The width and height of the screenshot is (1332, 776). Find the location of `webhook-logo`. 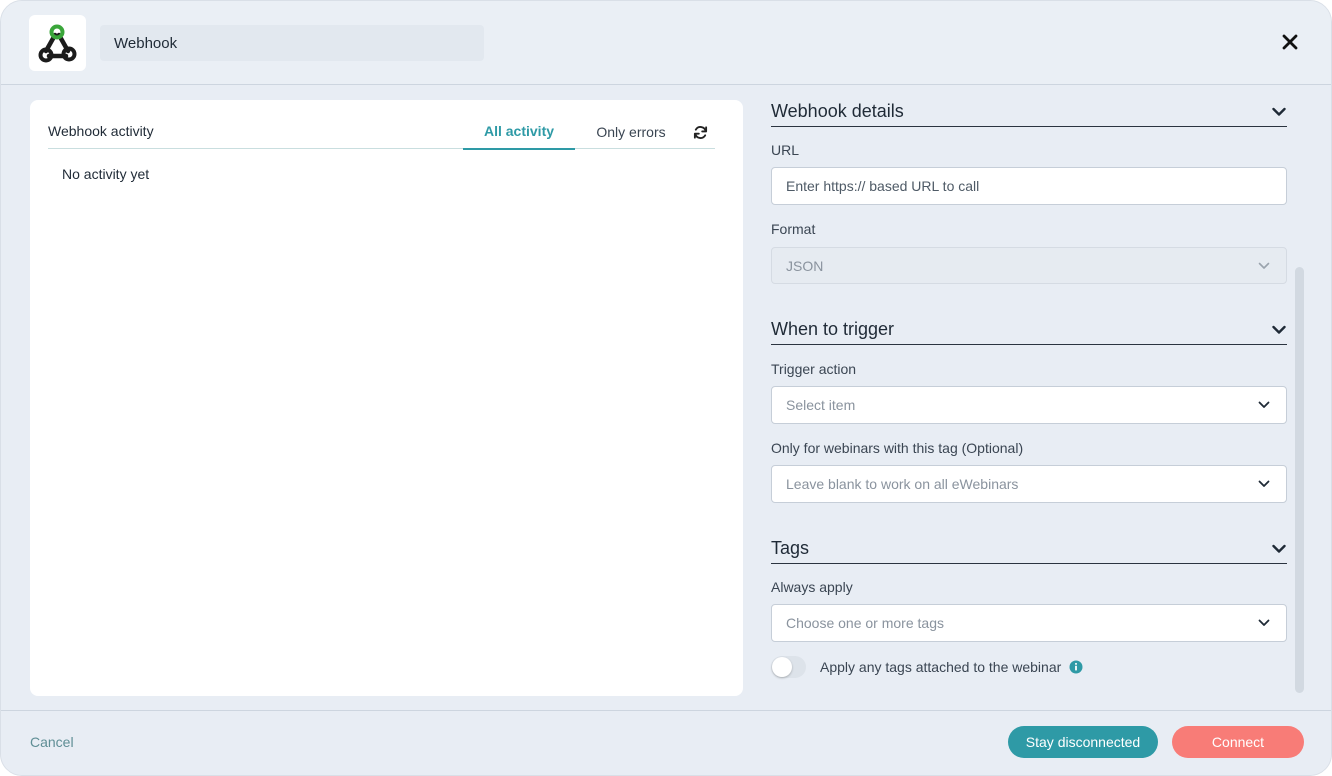

webhook-logo is located at coordinates (57, 43).